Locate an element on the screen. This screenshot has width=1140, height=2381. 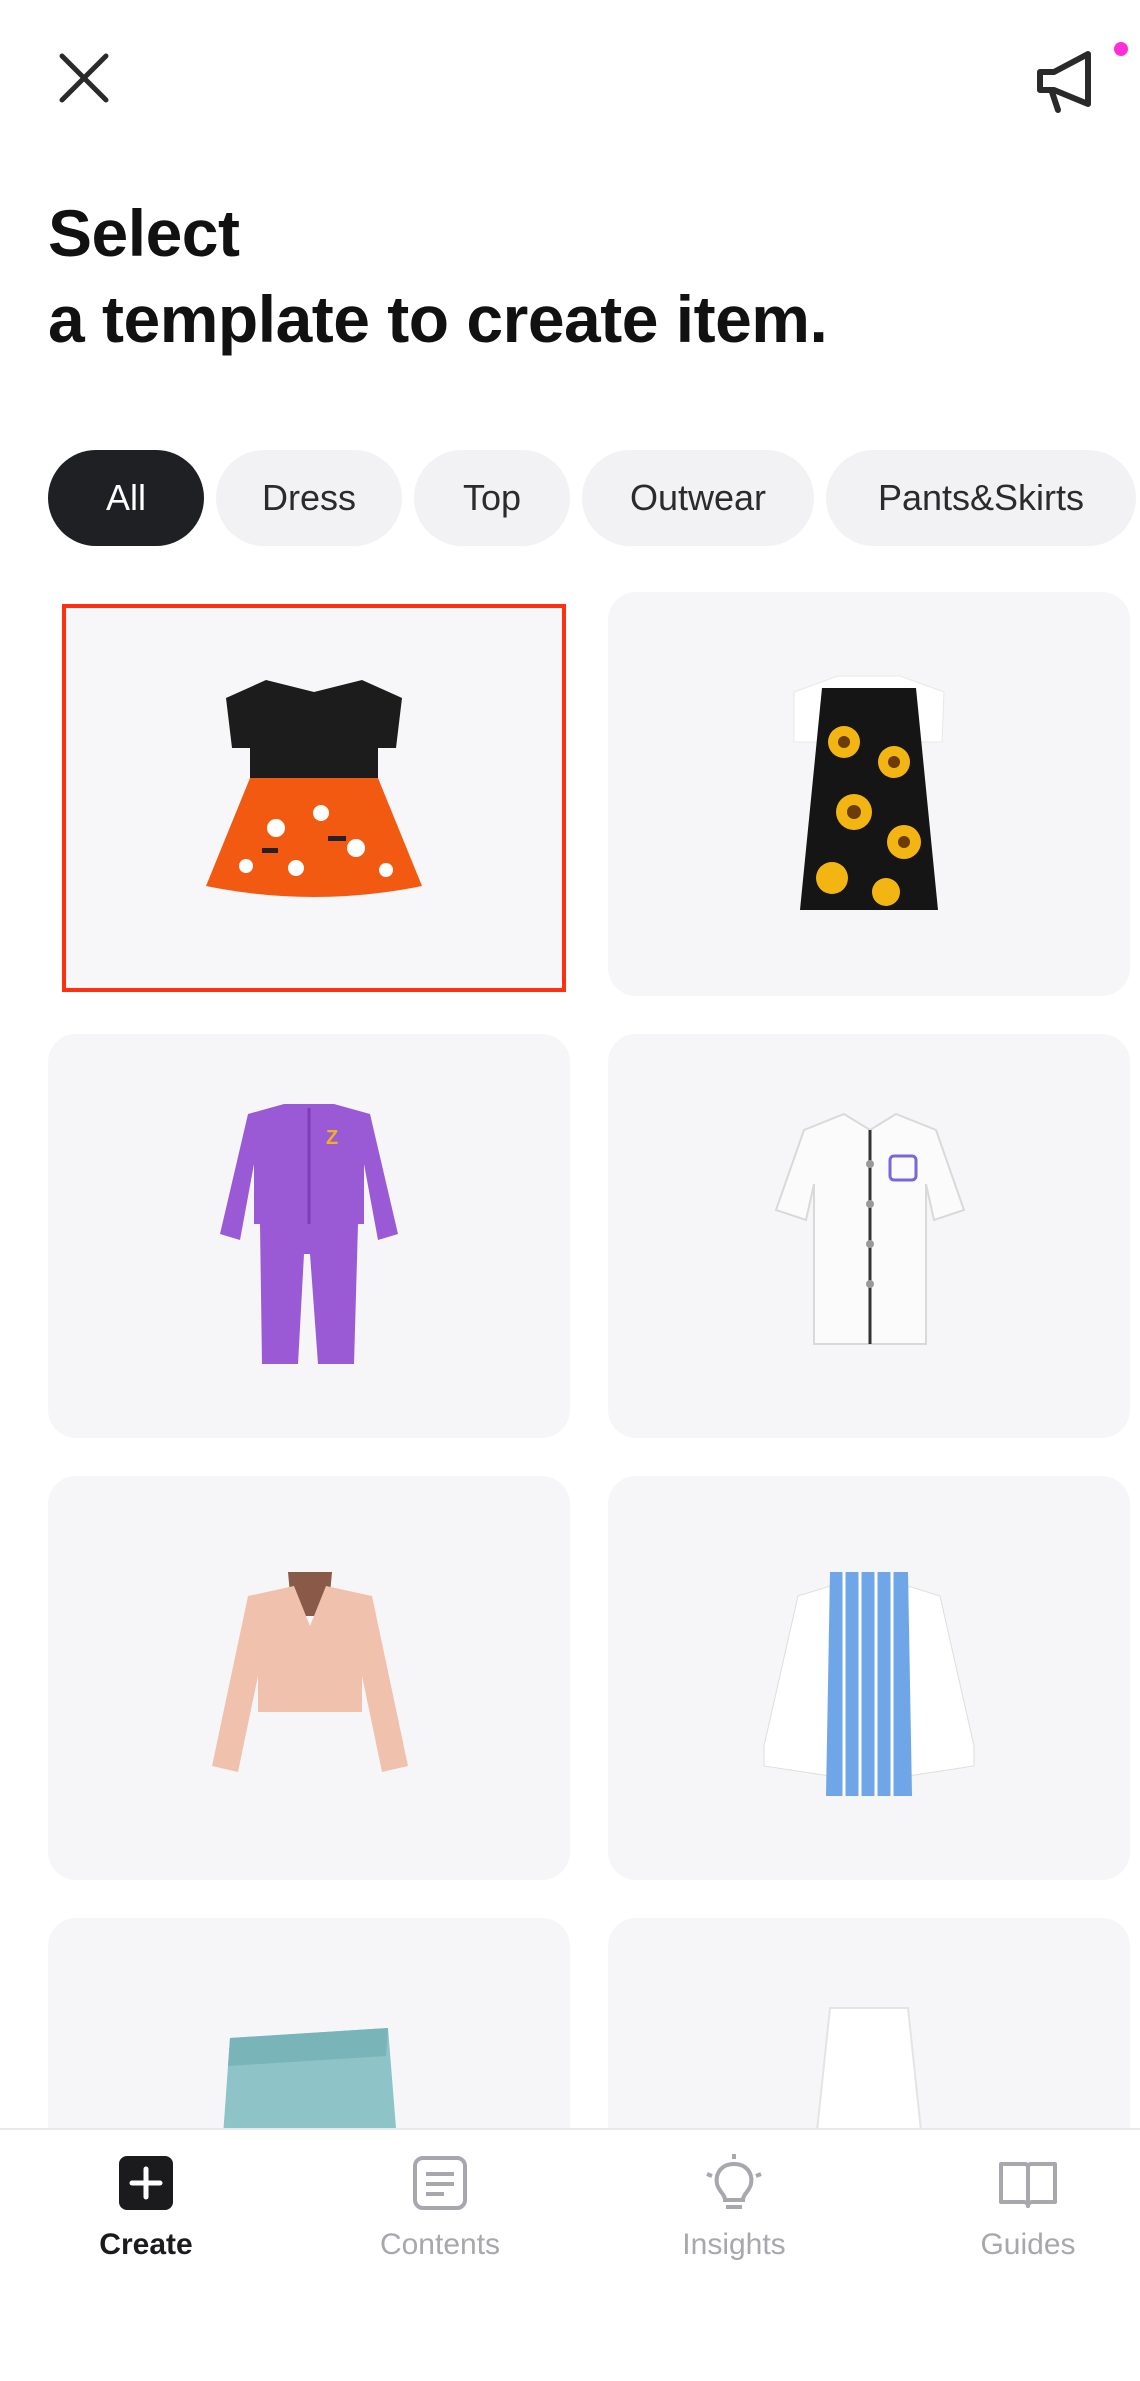
template-card-baseball-jersey is located at coordinates (869, 1236).